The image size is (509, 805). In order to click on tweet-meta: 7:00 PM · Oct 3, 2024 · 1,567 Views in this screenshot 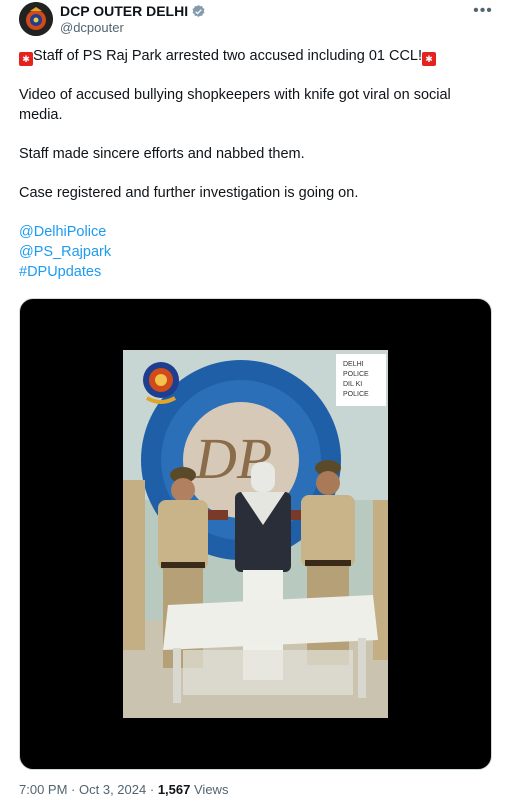, I will do `click(123, 789)`.